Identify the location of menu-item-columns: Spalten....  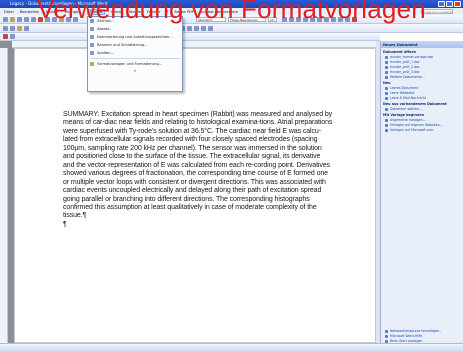
(135, 53).